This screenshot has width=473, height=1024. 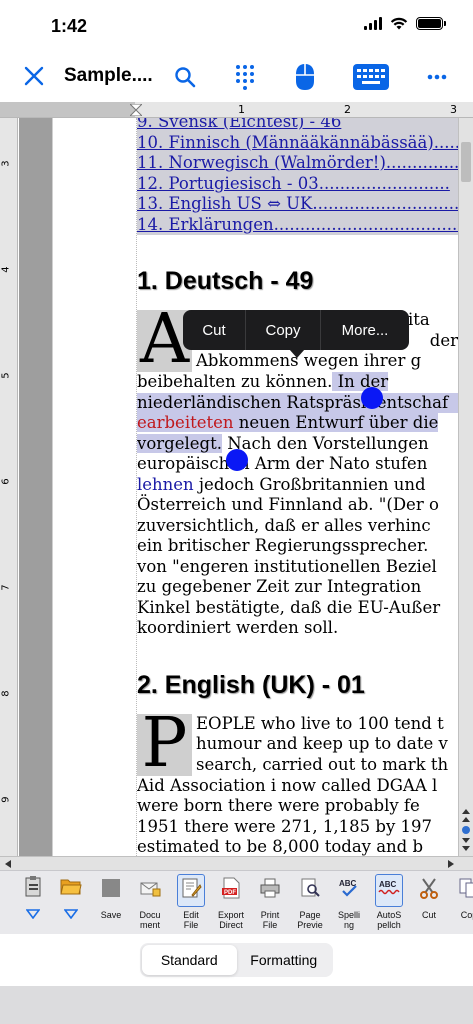 What do you see at coordinates (270, 888) in the screenshot?
I see `printer-icon` at bounding box center [270, 888].